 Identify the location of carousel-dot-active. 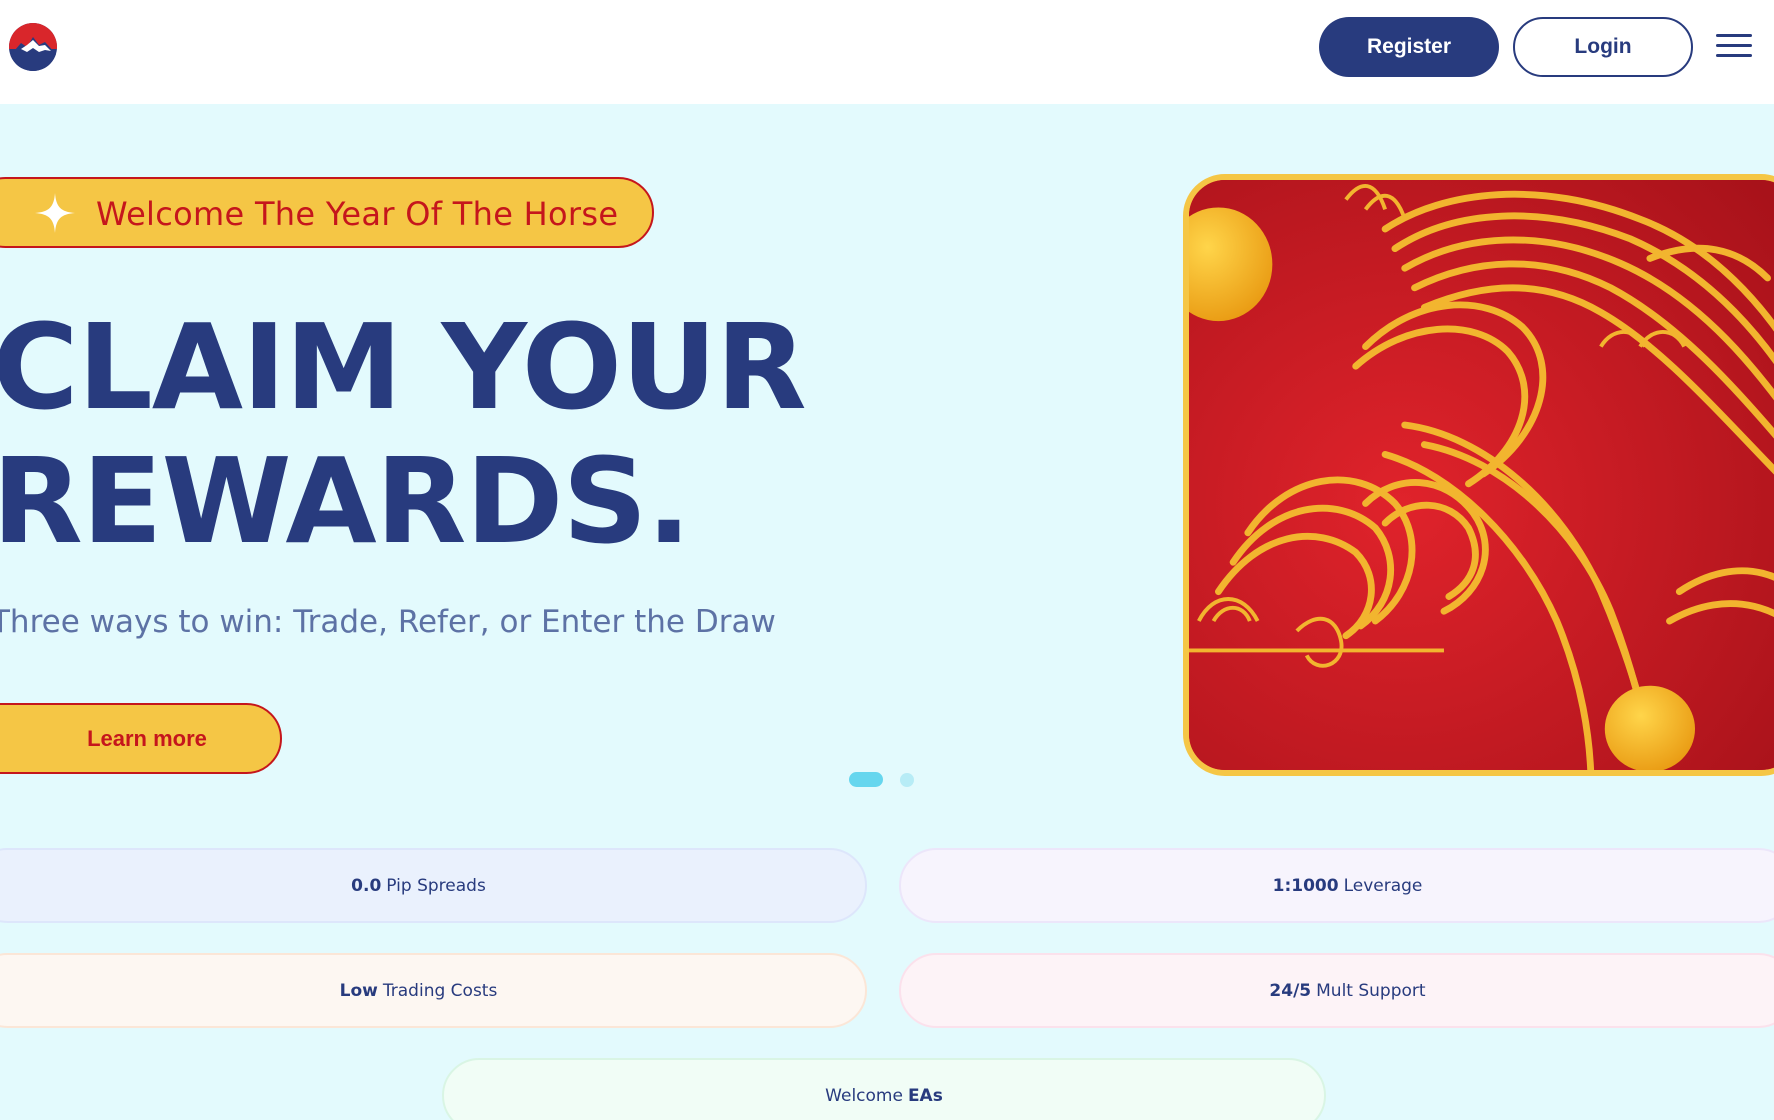
(866, 779).